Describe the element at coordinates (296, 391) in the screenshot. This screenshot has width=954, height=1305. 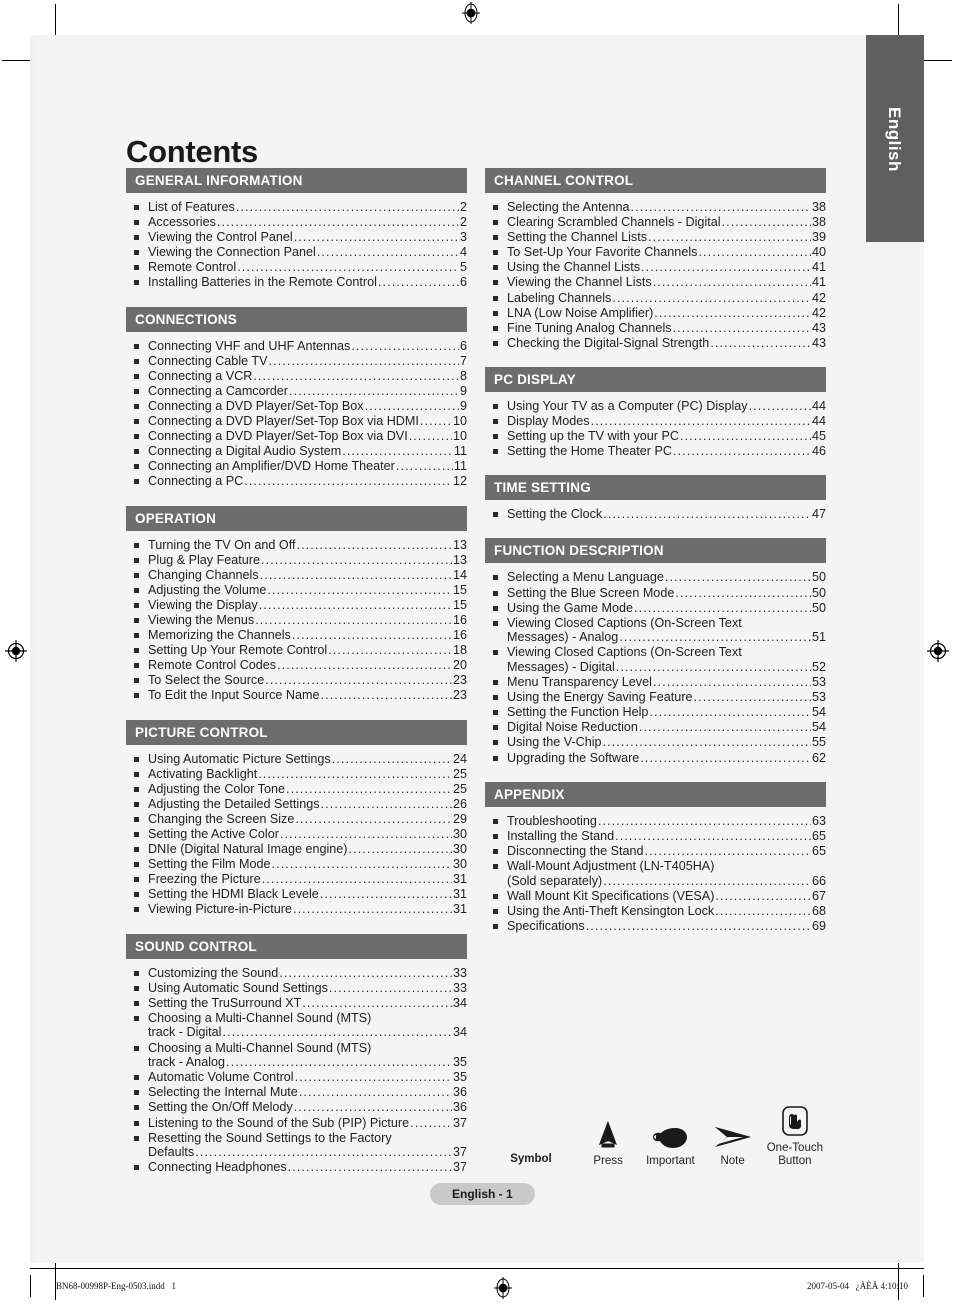
I see `toc-entry: Connecting a Camcorder 9` at that location.